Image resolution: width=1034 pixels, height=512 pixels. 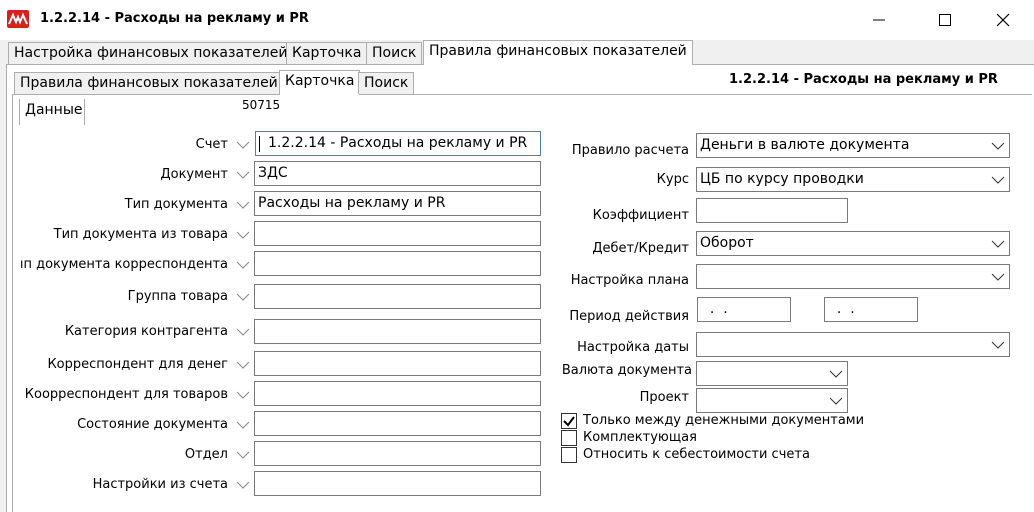 I want to click on plan-settings-label: Настройка плана, so click(x=629, y=280).